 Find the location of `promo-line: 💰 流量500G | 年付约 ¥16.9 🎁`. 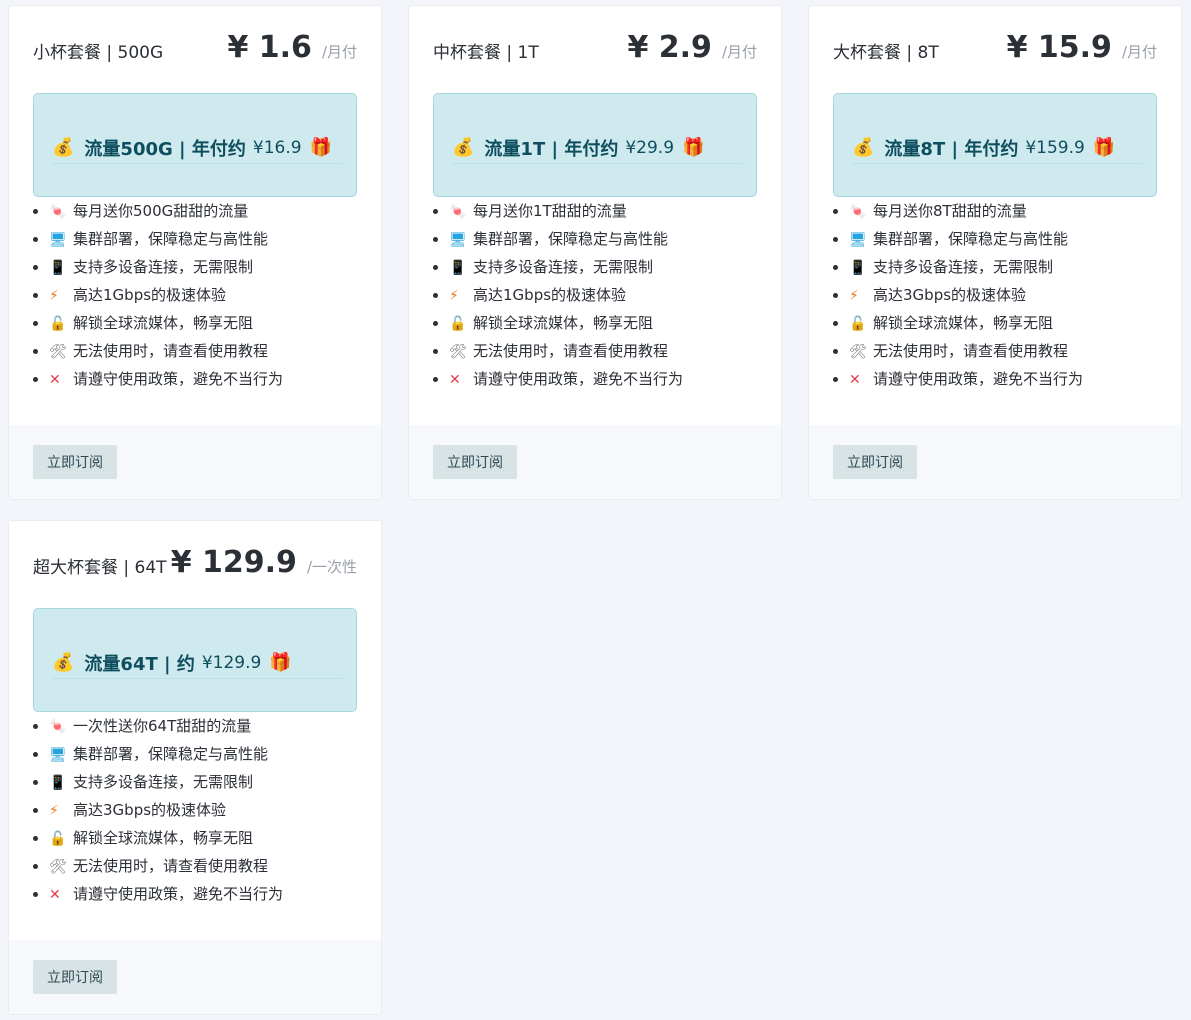

promo-line: 💰 流量500G | 年付约 ¥16.9 🎁 is located at coordinates (197, 148).